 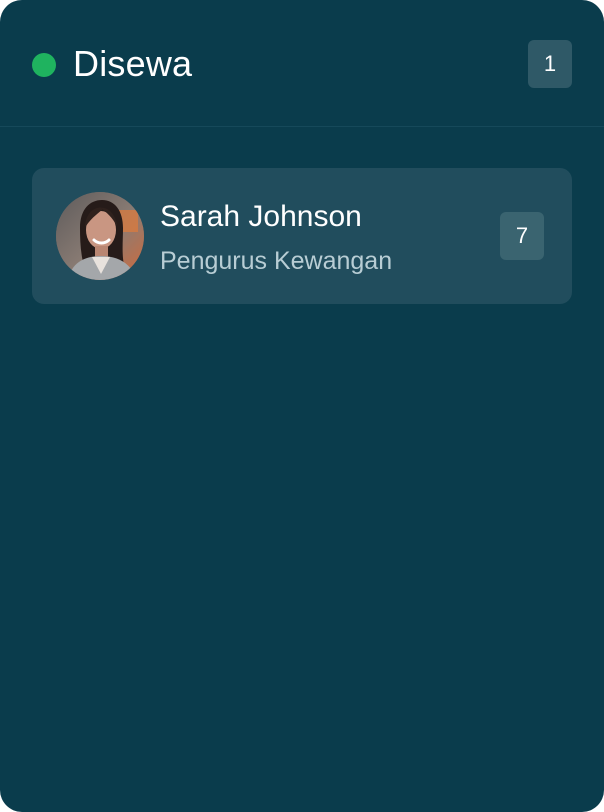 I want to click on candidate-name: Sarah Johnson, so click(x=261, y=216).